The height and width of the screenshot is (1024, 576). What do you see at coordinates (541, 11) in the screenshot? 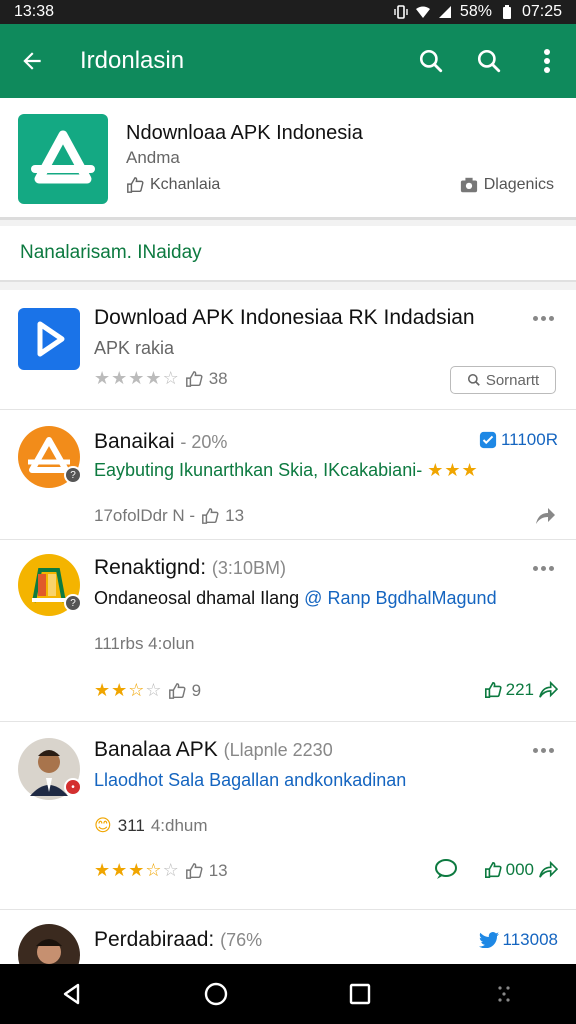
I see `status-clock: 07:25` at bounding box center [541, 11].